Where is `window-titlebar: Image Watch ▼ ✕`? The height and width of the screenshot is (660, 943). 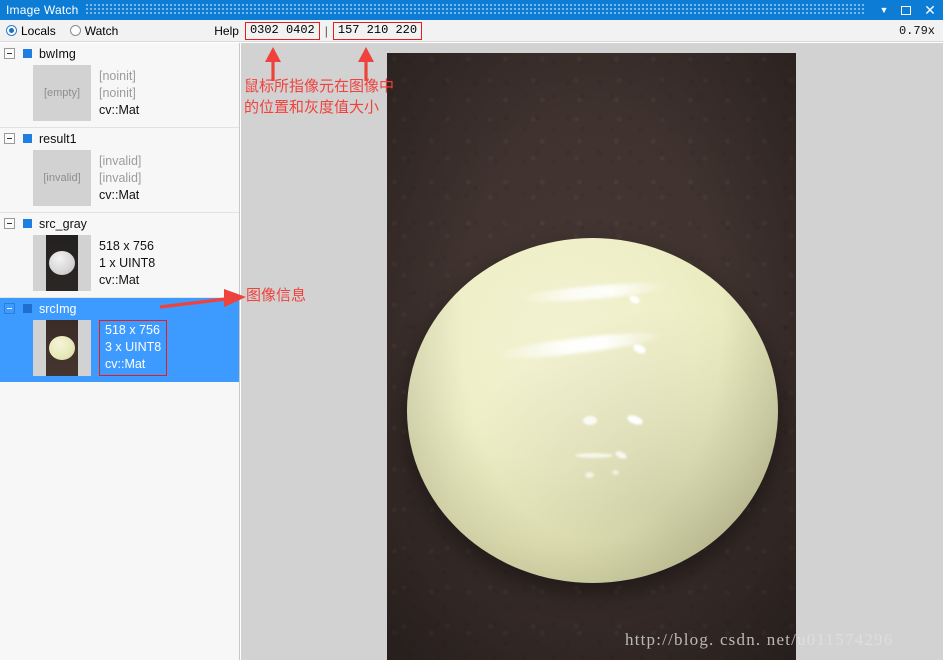 window-titlebar: Image Watch ▼ ✕ is located at coordinates (471, 10).